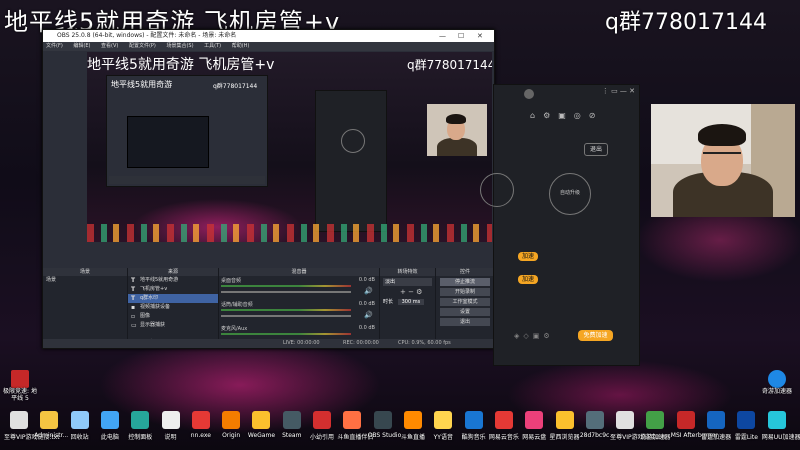  I want to click on desktop-shortcut: WeGame, so click(261, 425).